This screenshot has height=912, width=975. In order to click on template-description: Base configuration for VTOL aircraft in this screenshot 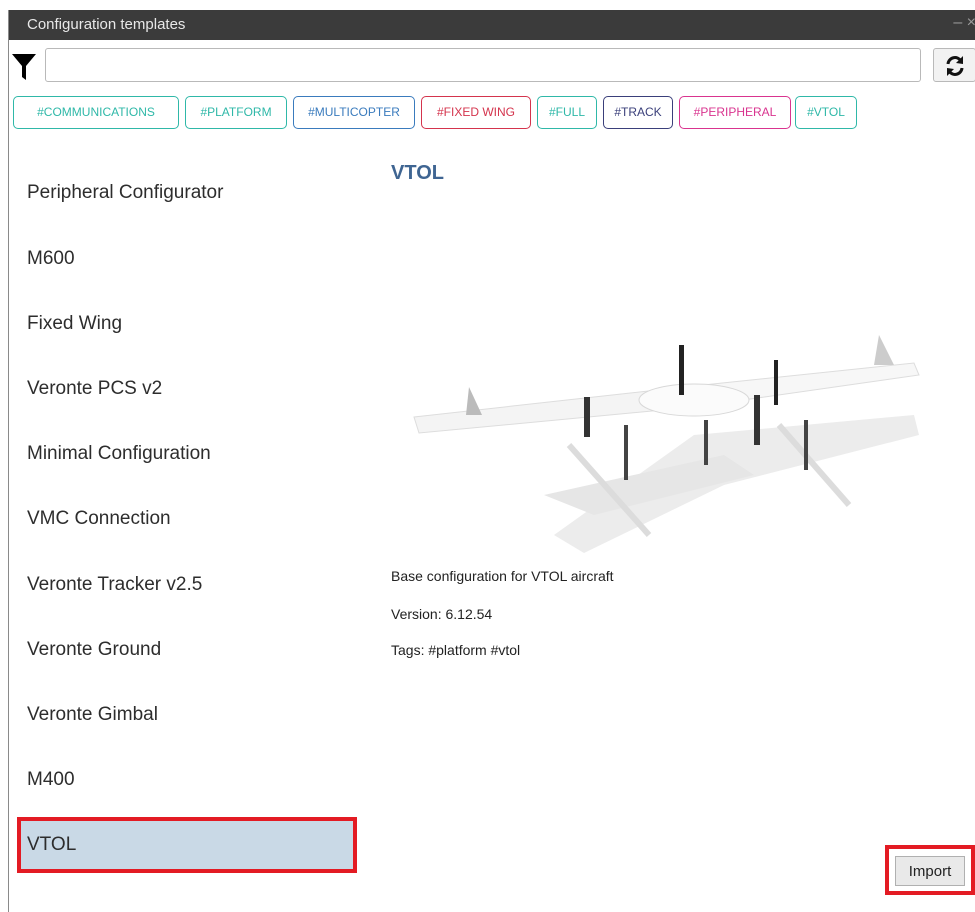, I will do `click(502, 576)`.